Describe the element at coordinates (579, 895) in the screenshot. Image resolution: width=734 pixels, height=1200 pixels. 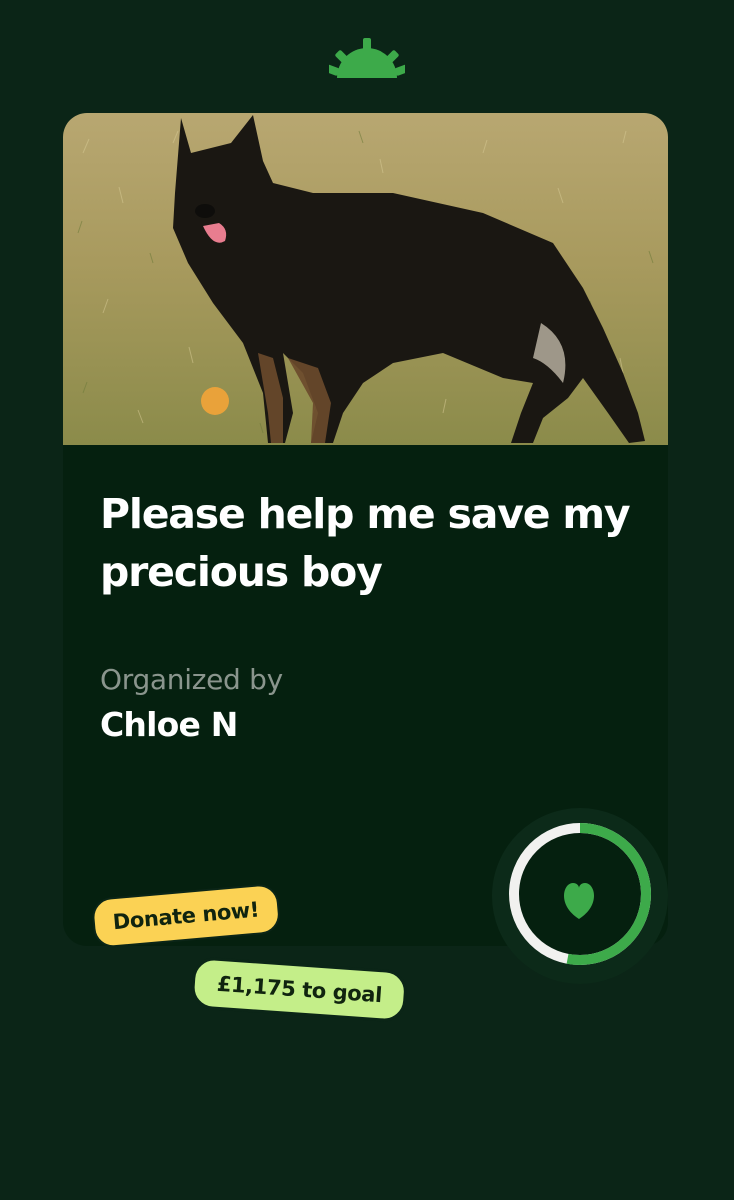
I see `heart-icon` at that location.